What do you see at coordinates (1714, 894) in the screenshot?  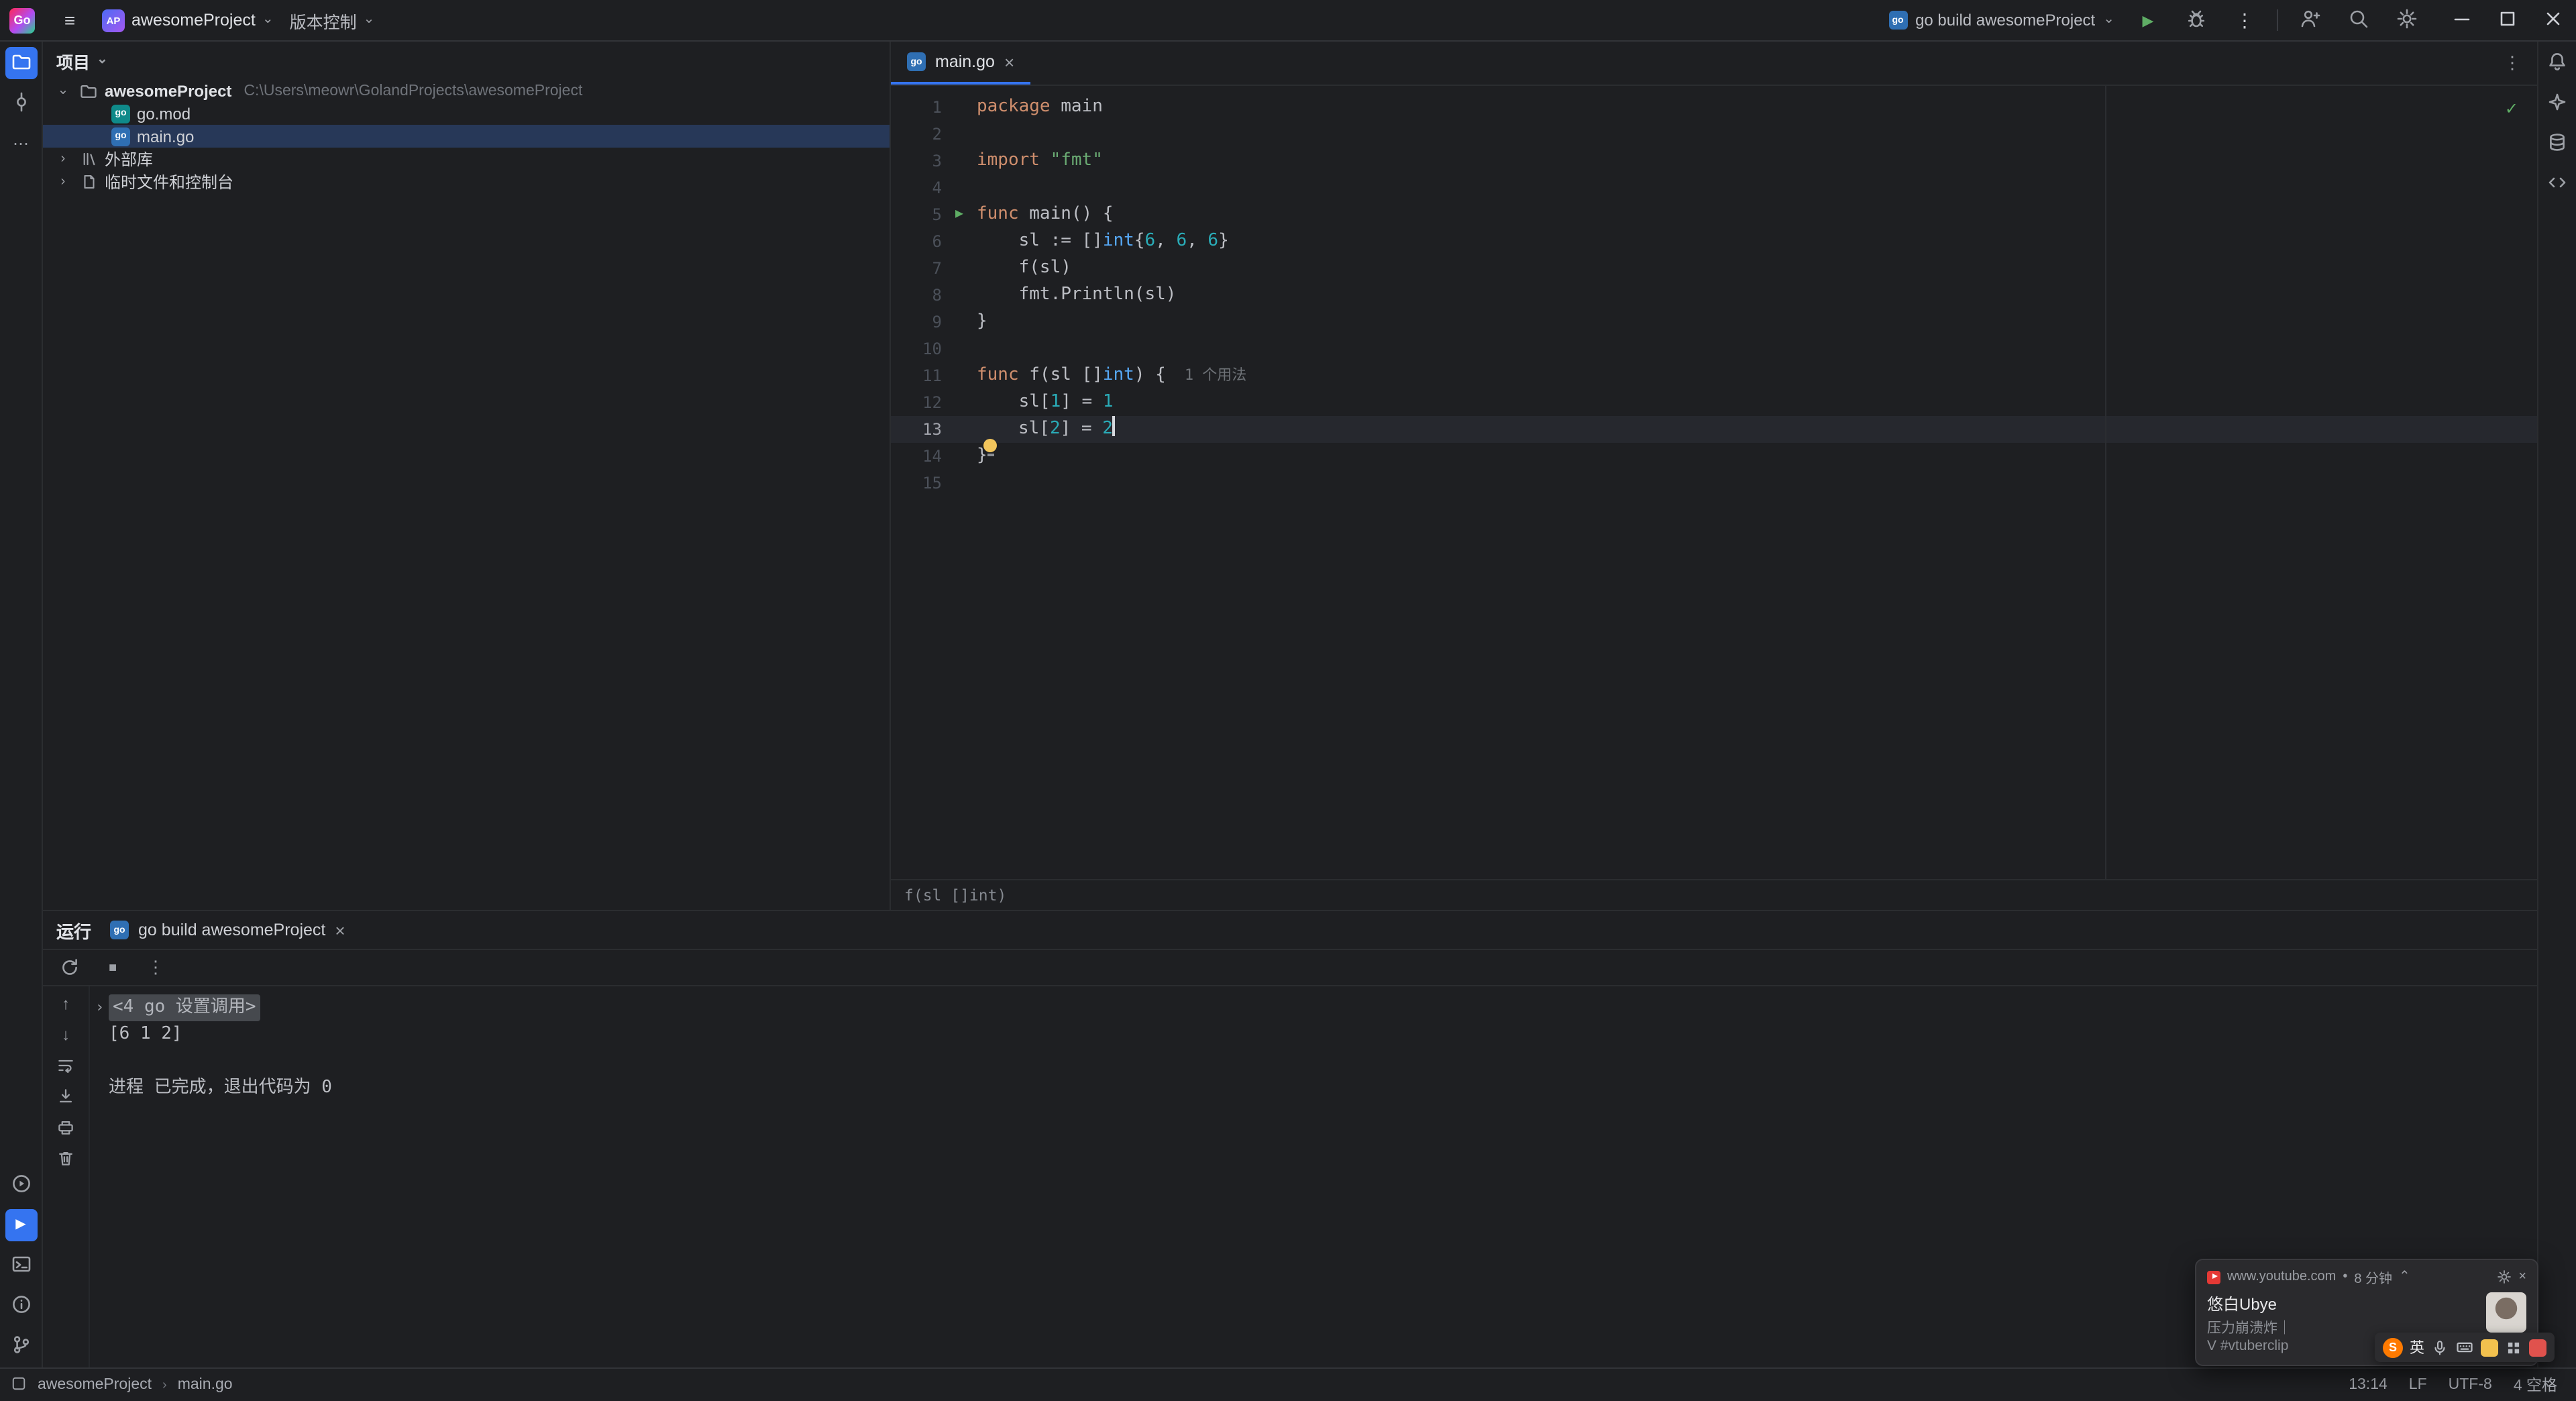 I see `context-breadcrumb: f(sl []int)` at bounding box center [1714, 894].